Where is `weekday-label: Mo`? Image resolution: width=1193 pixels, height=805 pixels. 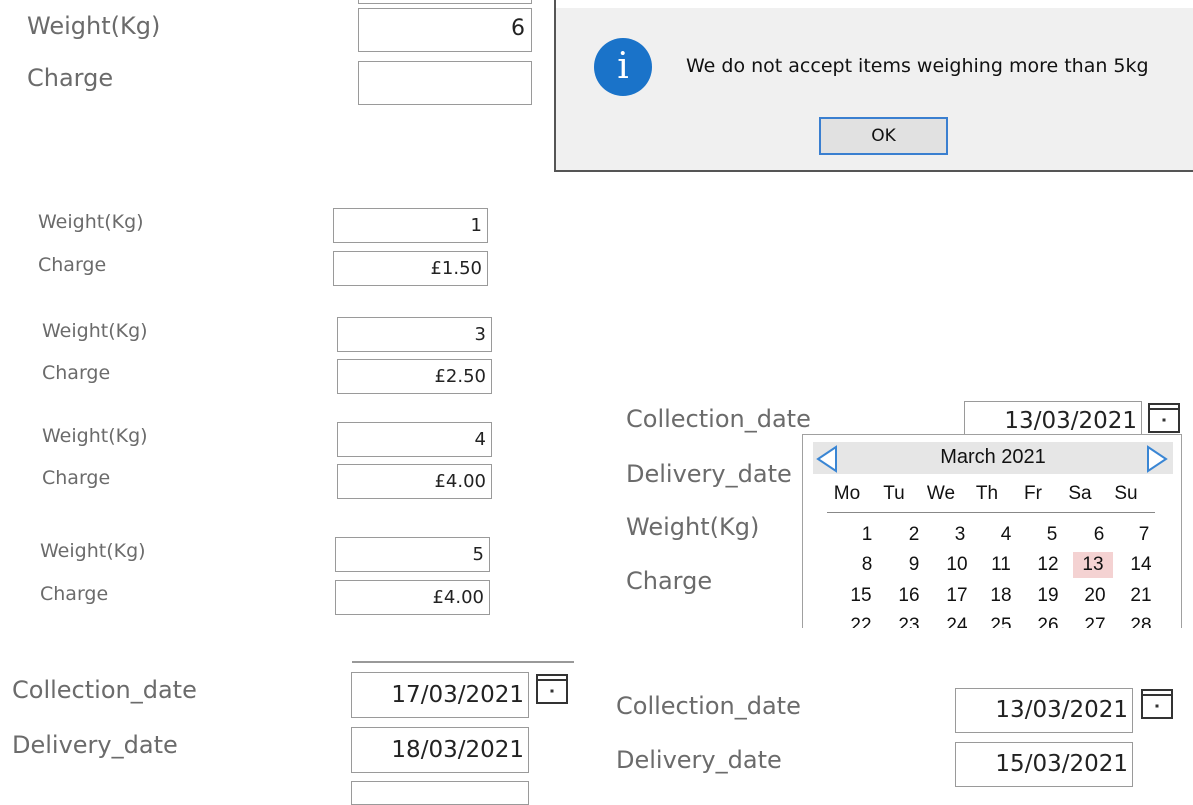 weekday-label: Mo is located at coordinates (847, 493).